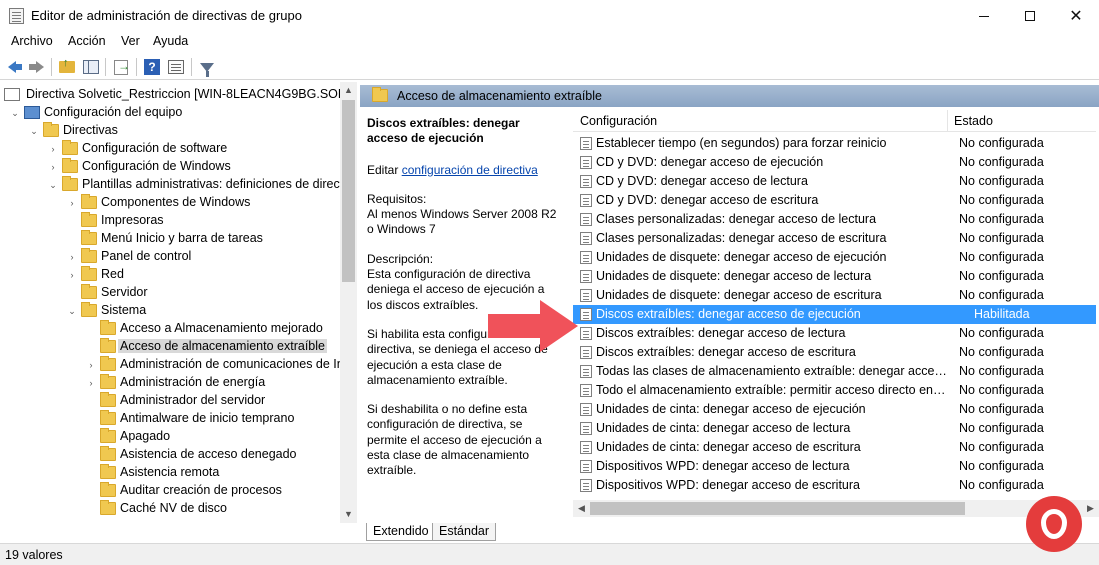 The height and width of the screenshot is (565, 1099). What do you see at coordinates (121, 67) in the screenshot?
I see `export-list-button` at bounding box center [121, 67].